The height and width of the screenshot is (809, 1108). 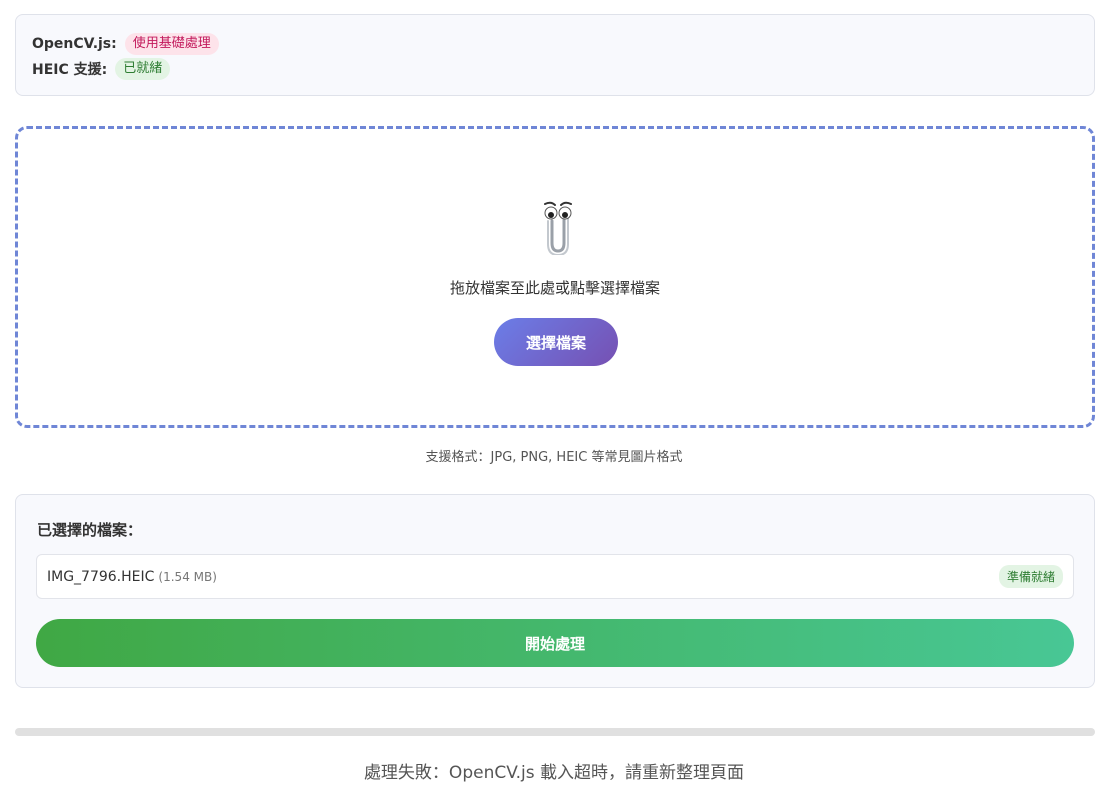 What do you see at coordinates (554, 288) in the screenshot?
I see `dropzone-instruction: 拖放檔案至此處或點擊選擇檔案` at bounding box center [554, 288].